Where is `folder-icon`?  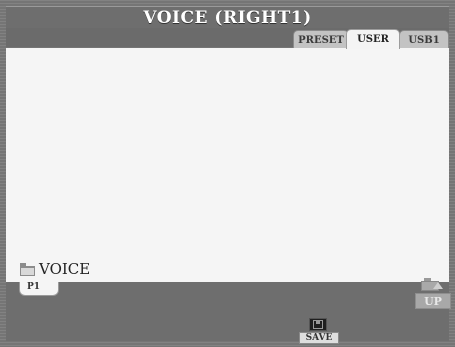 folder-icon is located at coordinates (27, 269).